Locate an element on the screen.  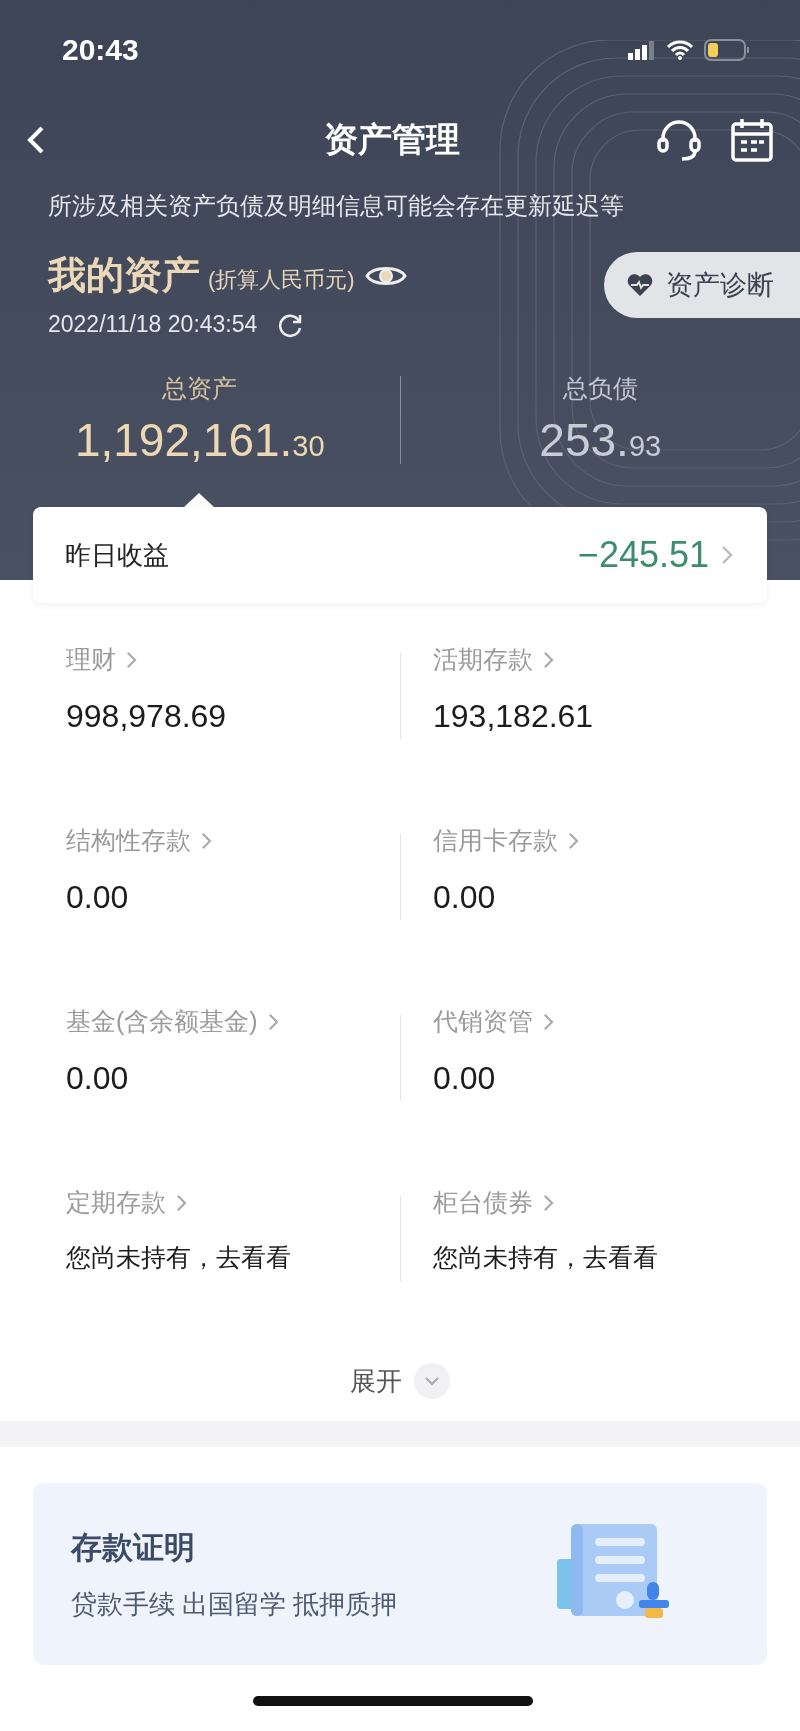
currency-note: (折算人民币元) is located at coordinates (281, 279).